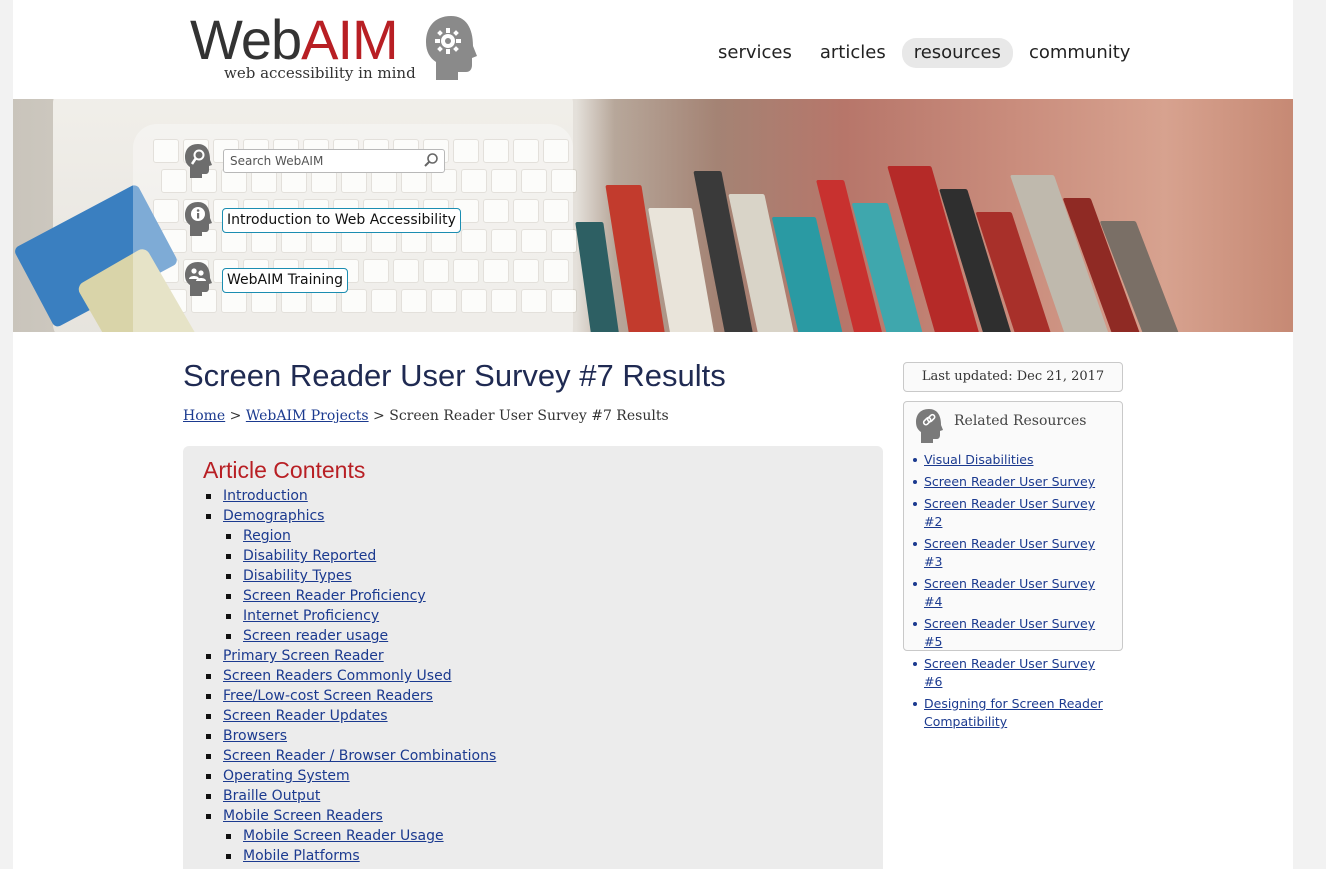  I want to click on related-item: Screen Reader User Survey #6, so click(1014, 673).